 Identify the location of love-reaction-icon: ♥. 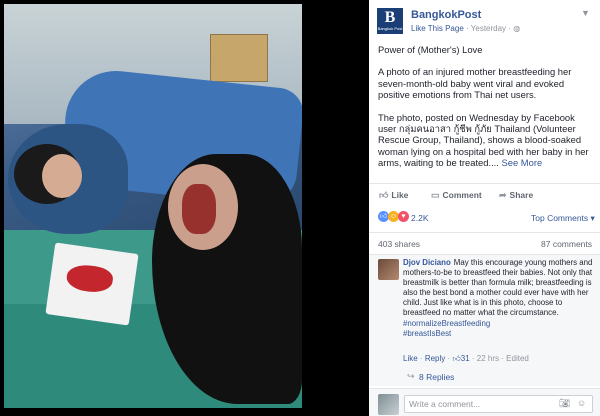
(403, 216).